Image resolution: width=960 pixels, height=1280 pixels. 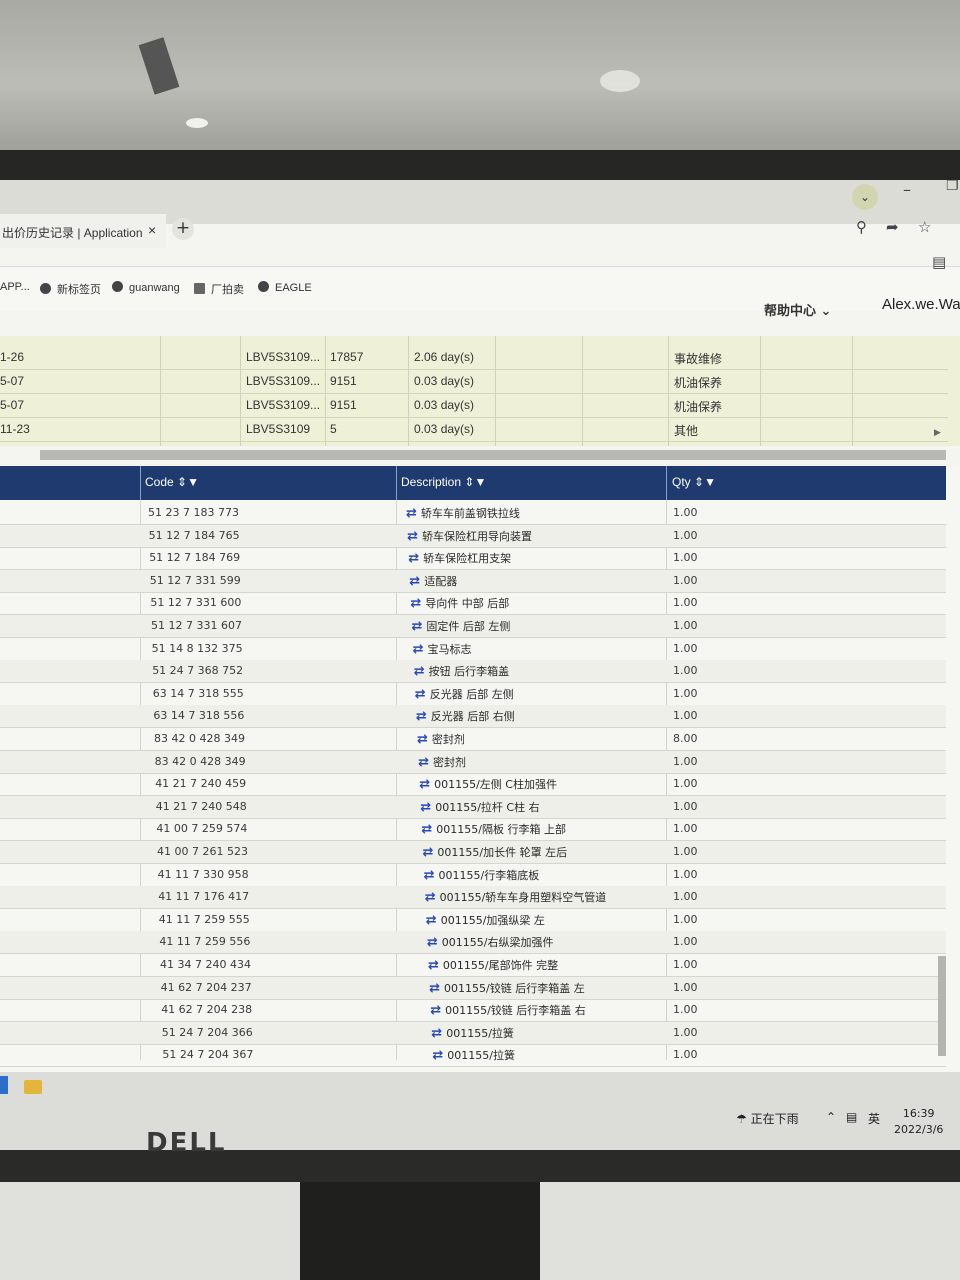 I want to click on table-row: 41 62 7 204 238 ⇄ 001155/铰链 后行李箱盖 右 1.00, so click(x=473, y=1011).